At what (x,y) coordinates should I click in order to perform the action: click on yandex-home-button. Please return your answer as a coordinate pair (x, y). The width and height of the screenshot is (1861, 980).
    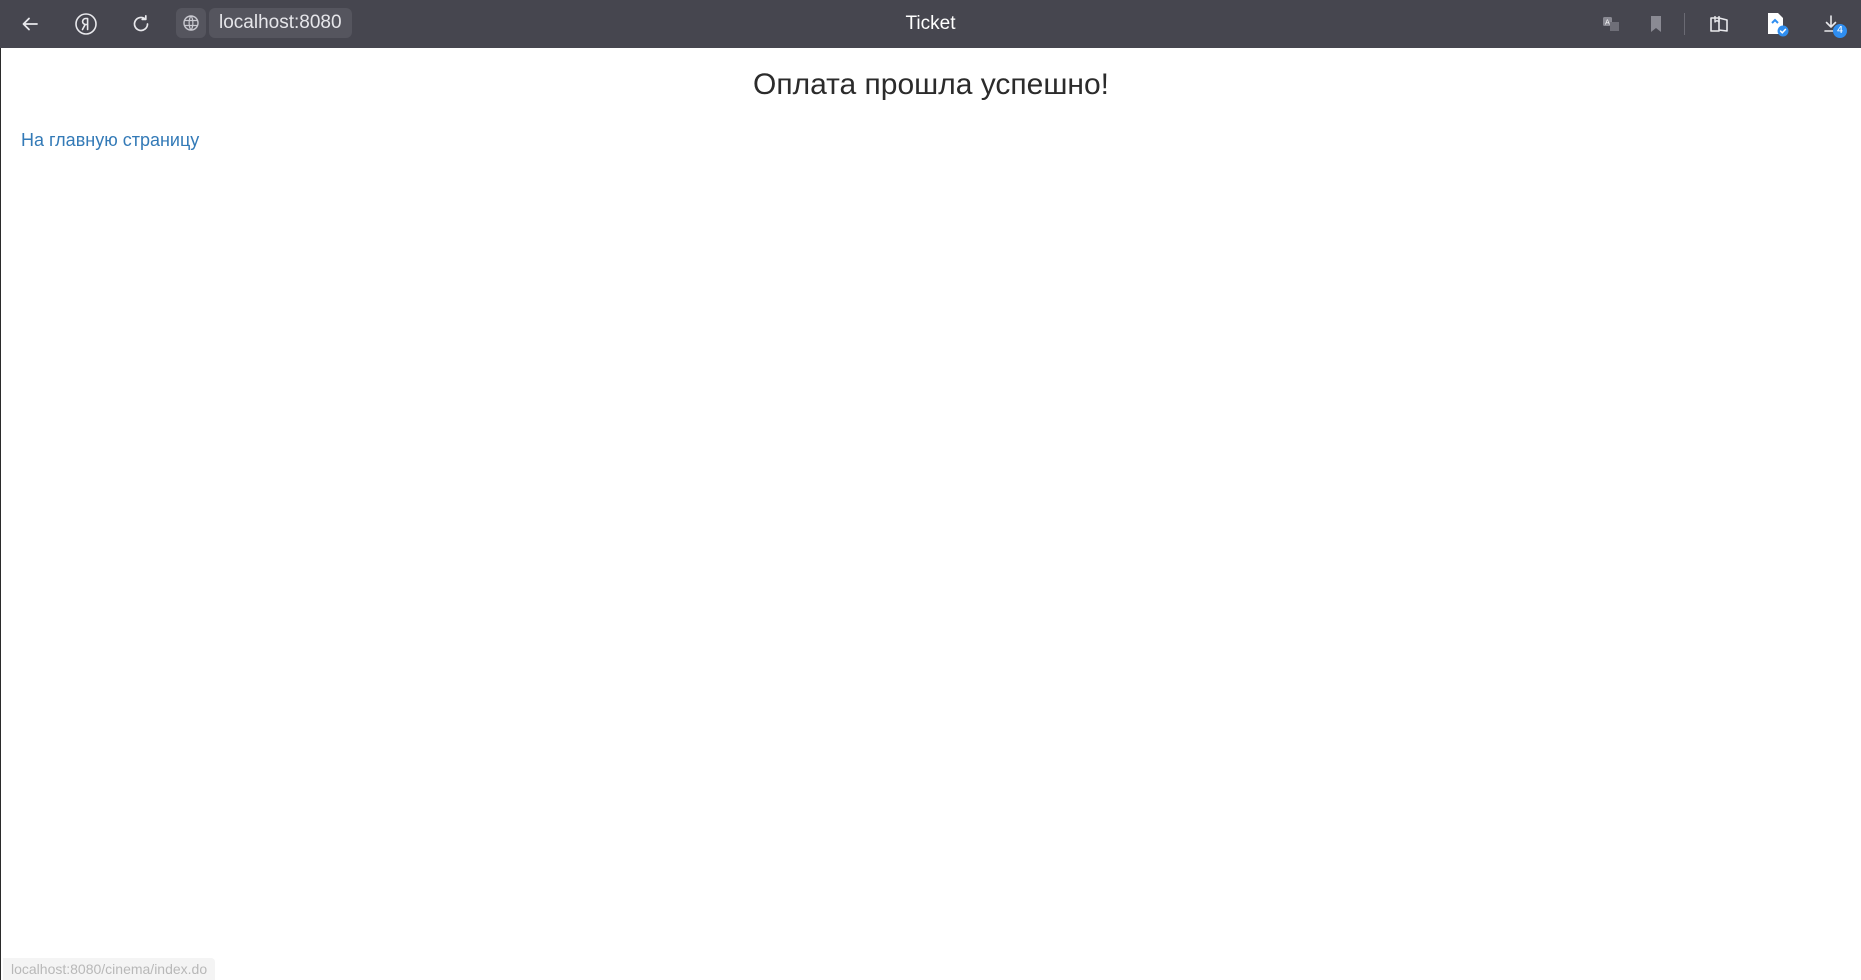
    Looking at the image, I should click on (86, 24).